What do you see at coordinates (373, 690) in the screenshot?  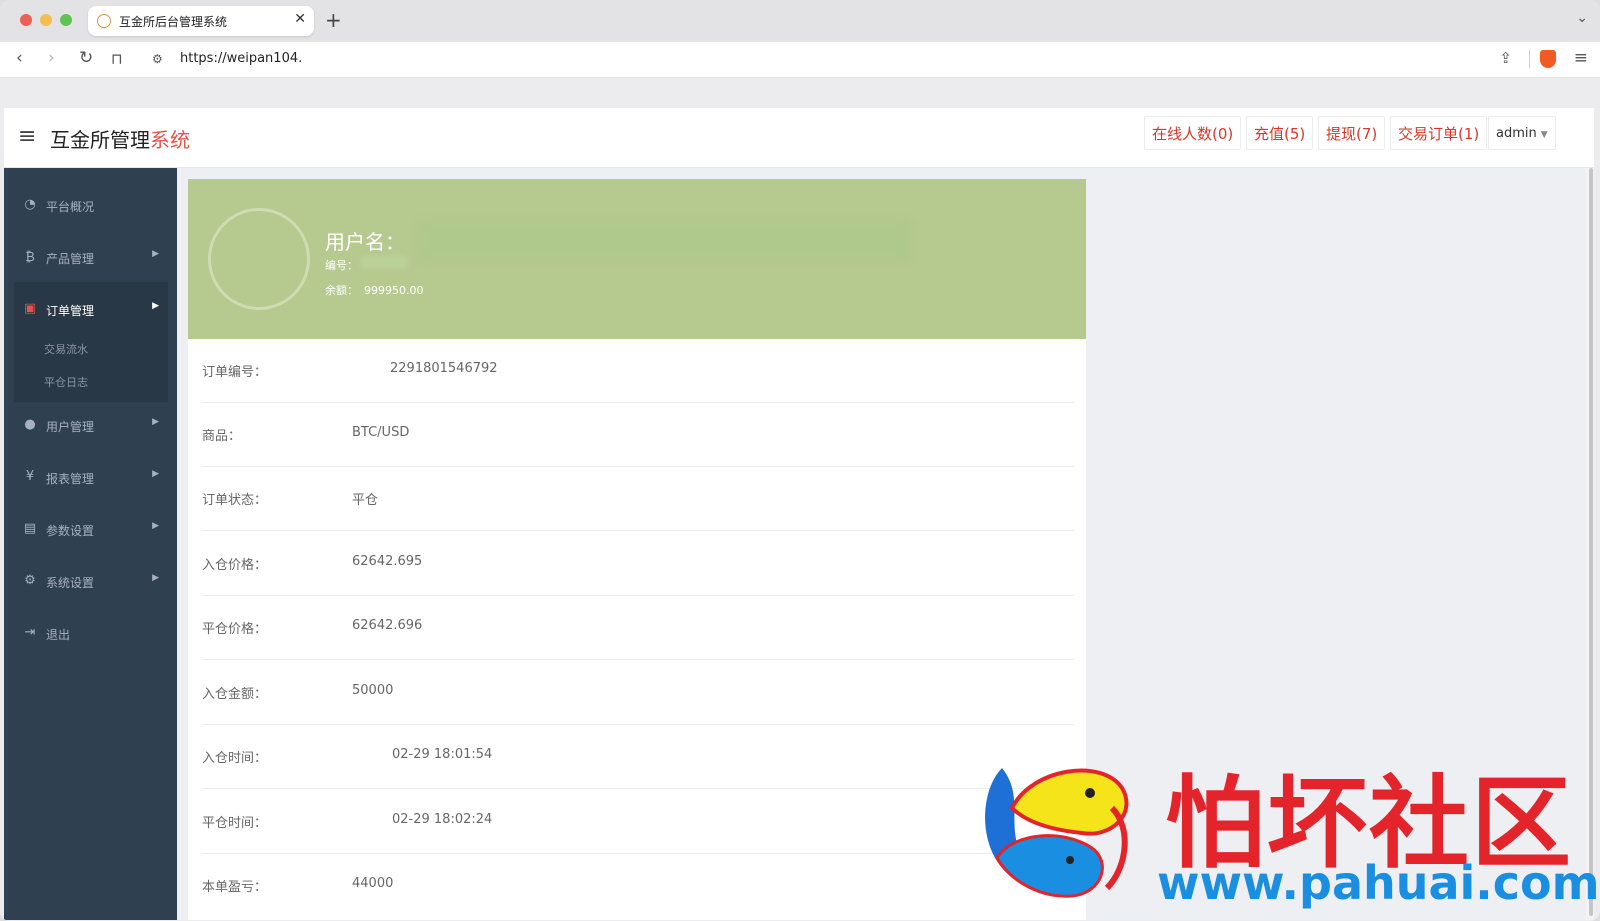 I see `detail-value: 50000` at bounding box center [373, 690].